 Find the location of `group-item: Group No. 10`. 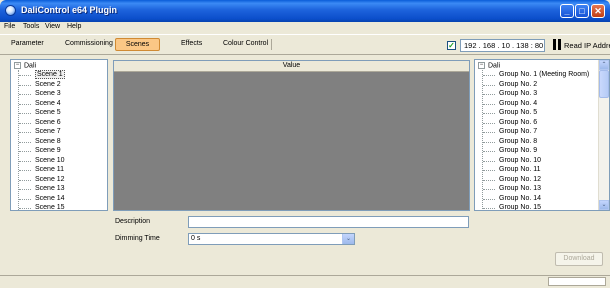

group-item: Group No. 10 is located at coordinates (536, 161).